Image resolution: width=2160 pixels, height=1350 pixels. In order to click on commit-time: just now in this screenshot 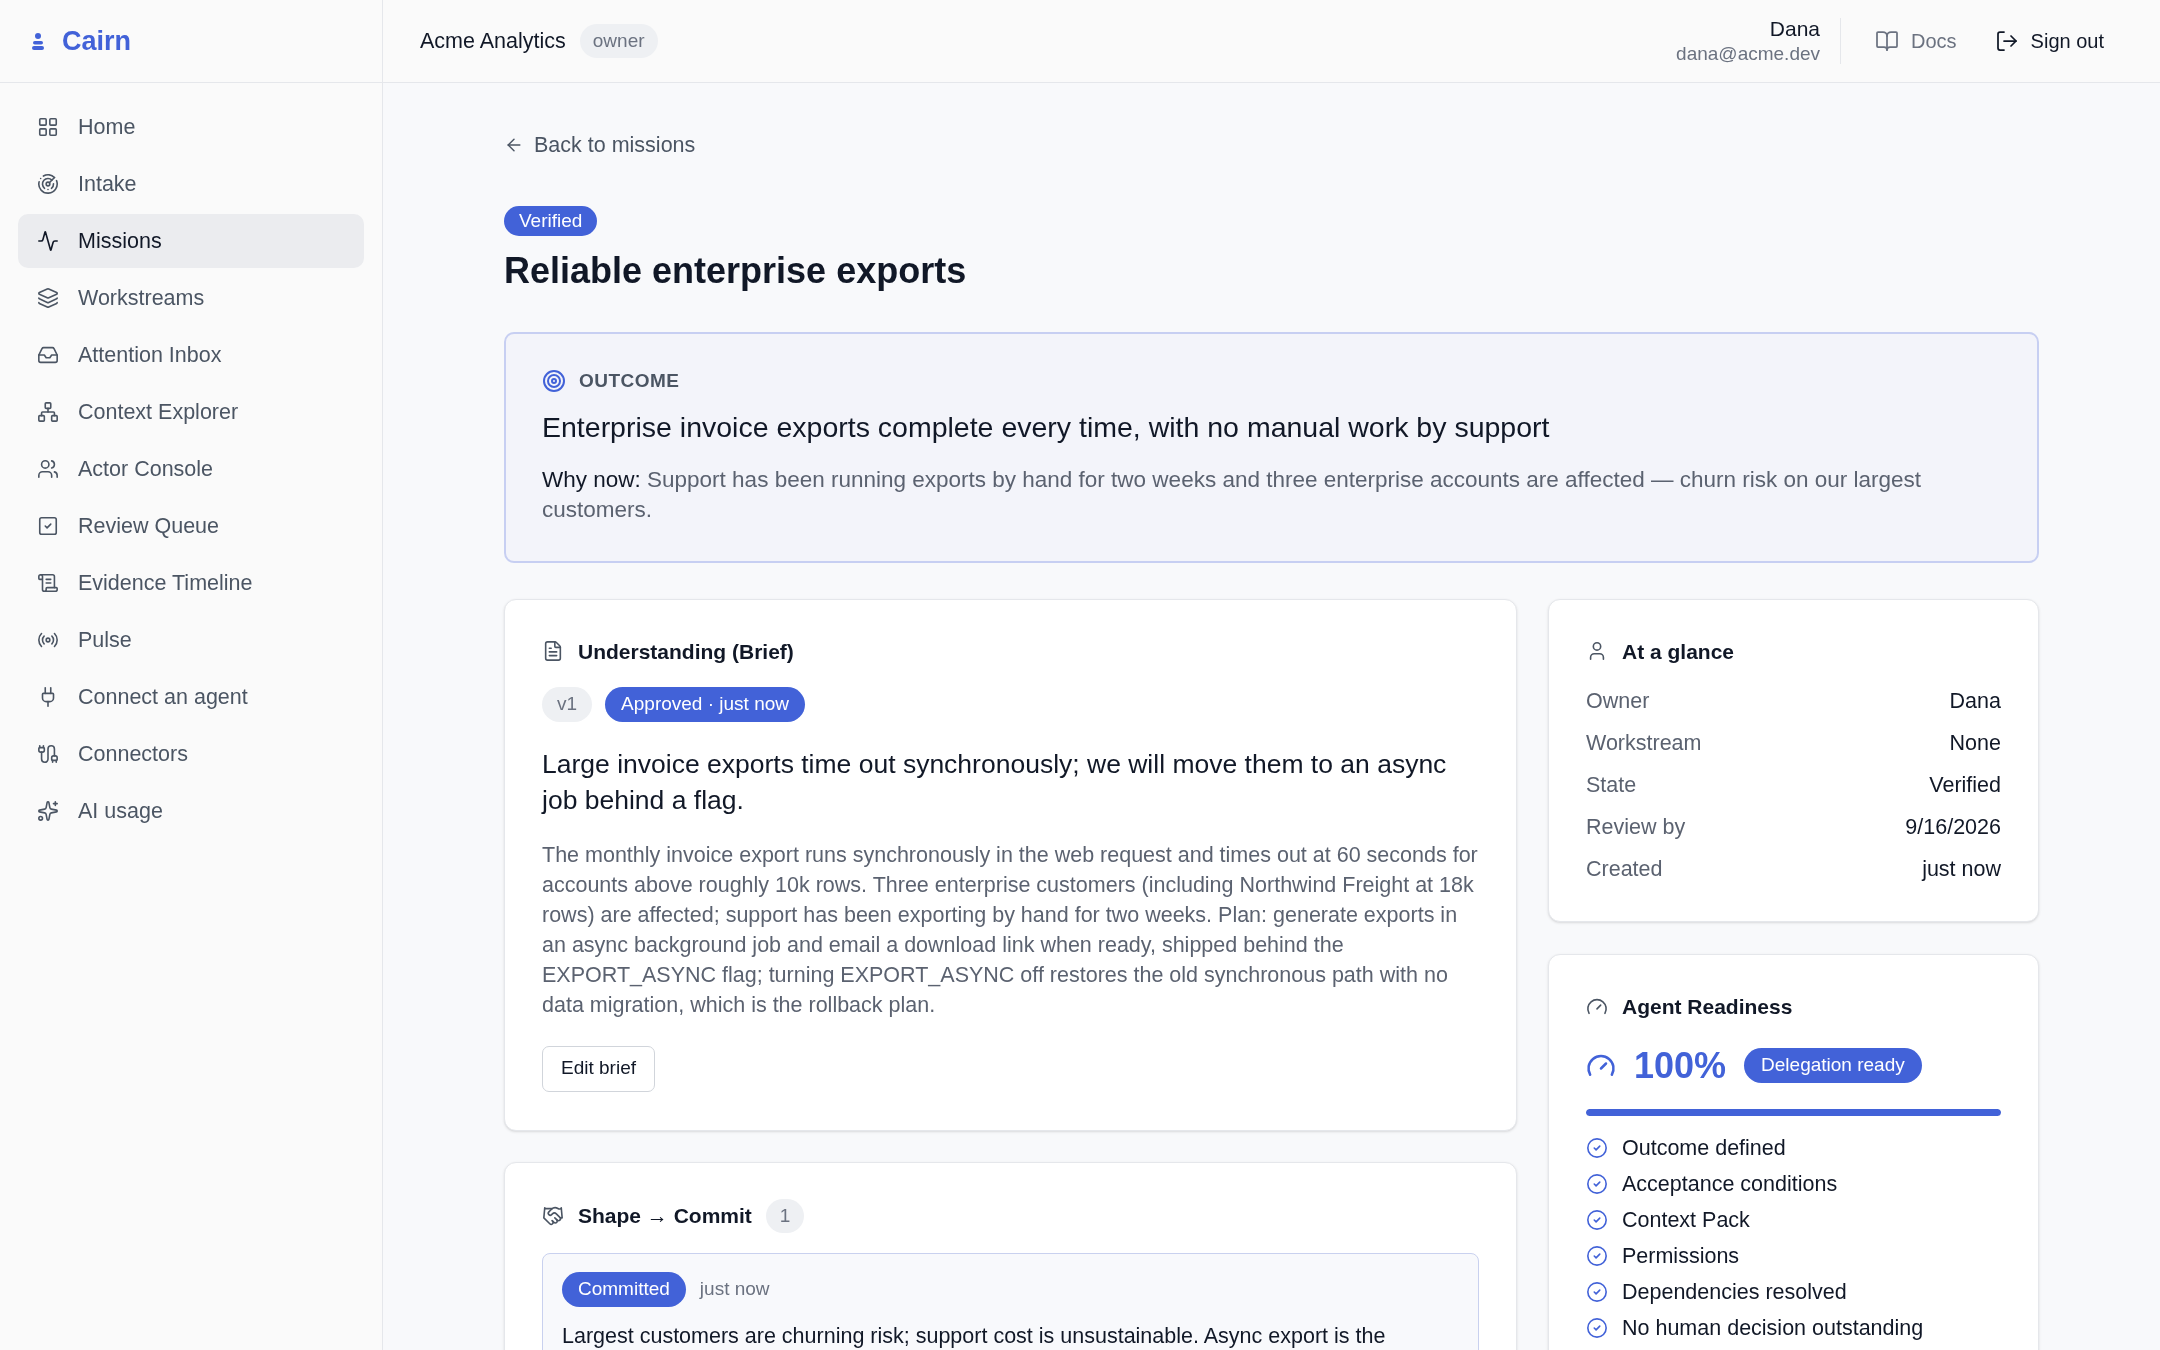, I will do `click(734, 1289)`.